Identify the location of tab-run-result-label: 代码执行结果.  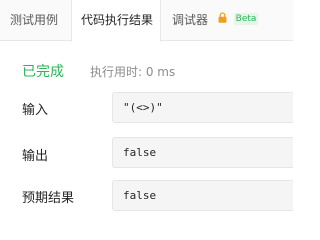
(117, 20).